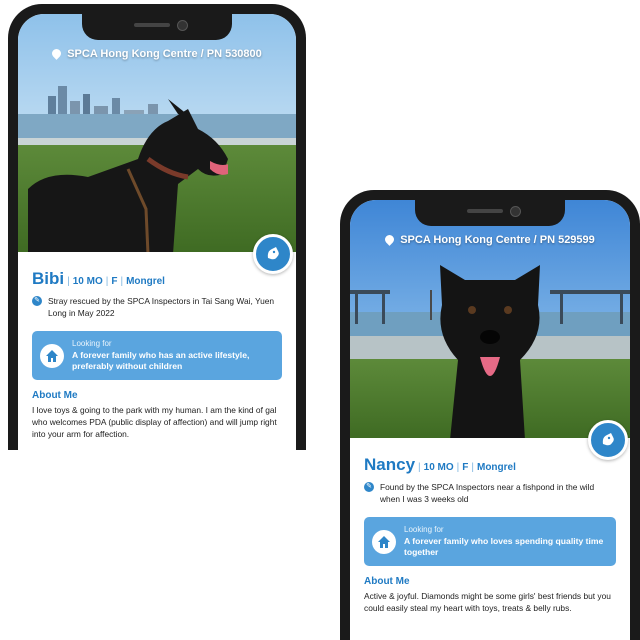  What do you see at coordinates (390, 464) in the screenshot?
I see `dog-name: Nancy` at bounding box center [390, 464].